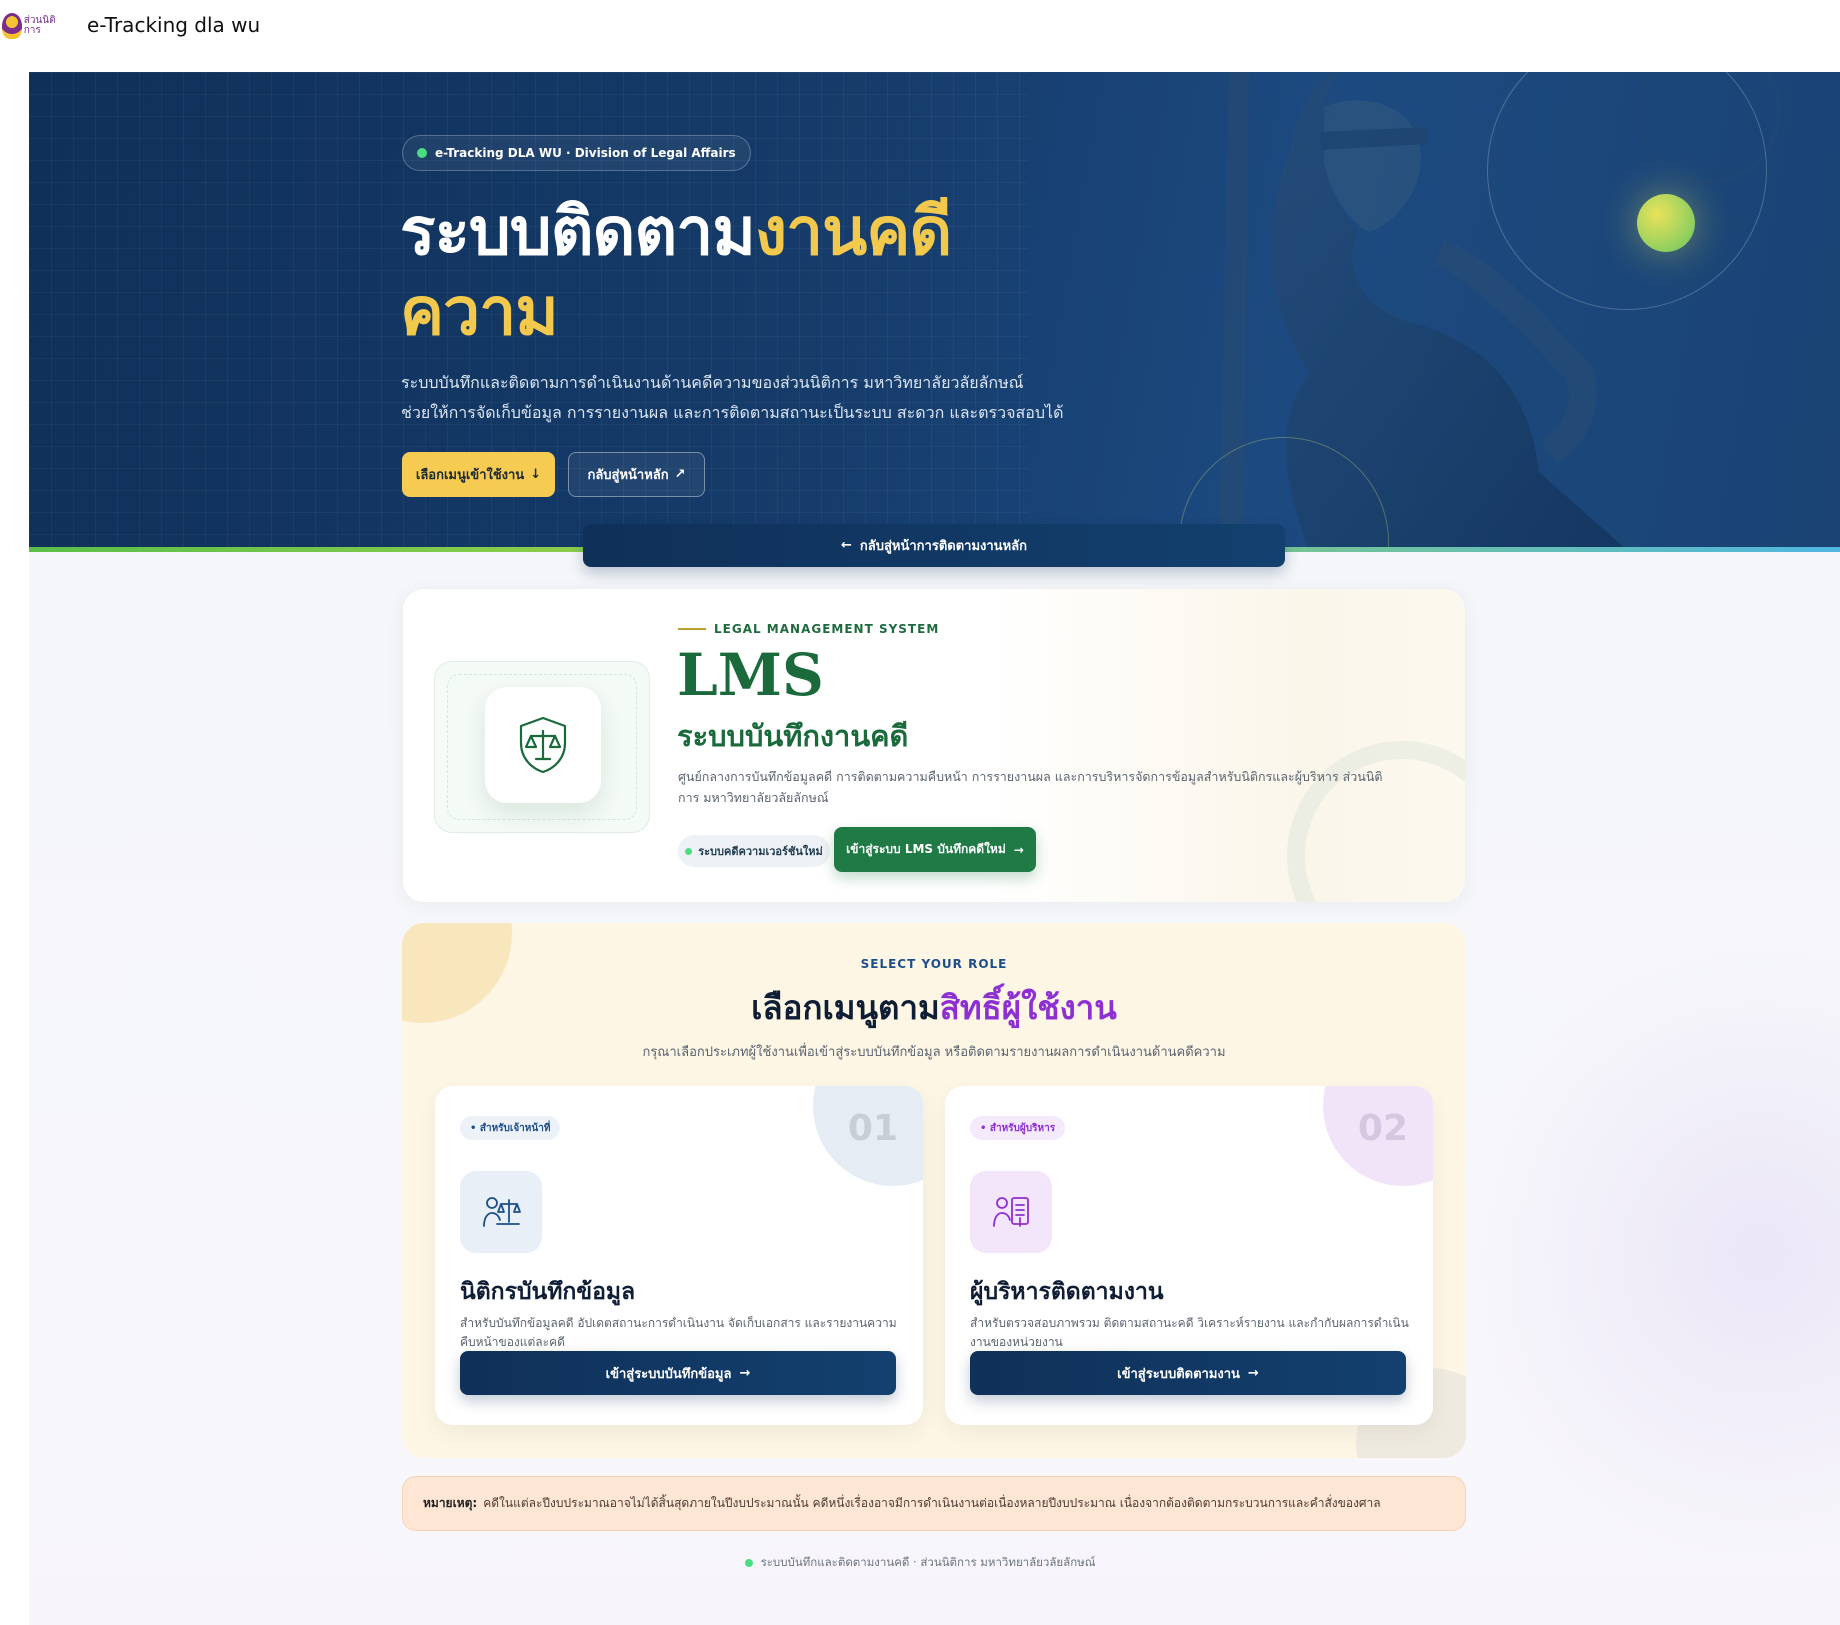 The width and height of the screenshot is (1840, 1625). I want to click on role-title: เลือกเมนูตามสิทธิ์ผู้ใช้งาน, so click(934, 1007).